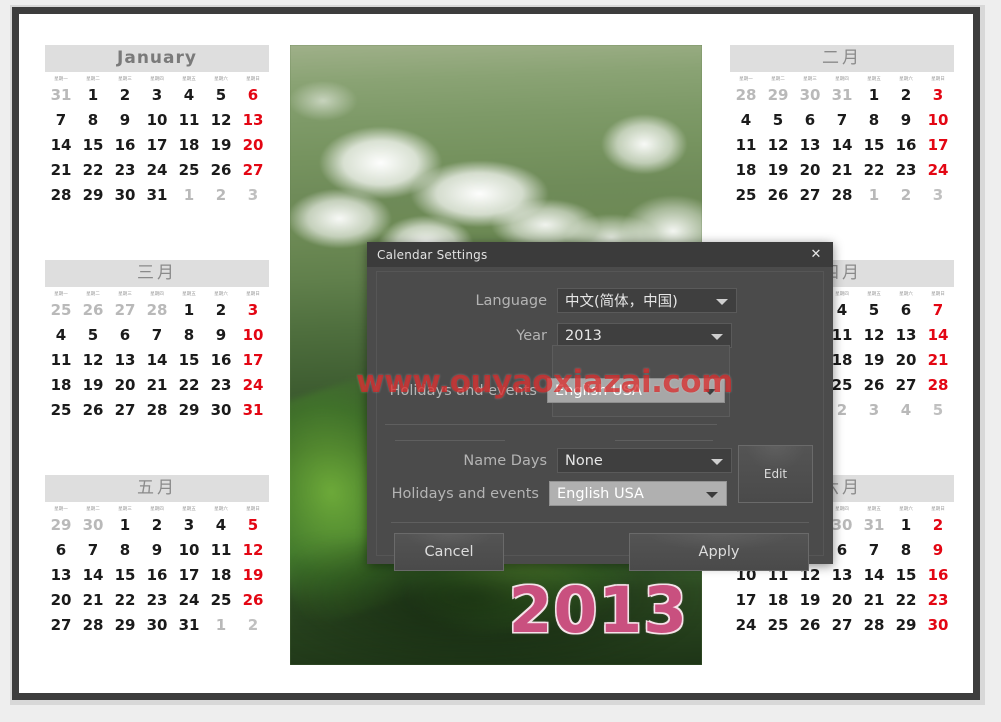 The height and width of the screenshot is (722, 1001). What do you see at coordinates (775, 474) in the screenshot?
I see `edit-button: Edit` at bounding box center [775, 474].